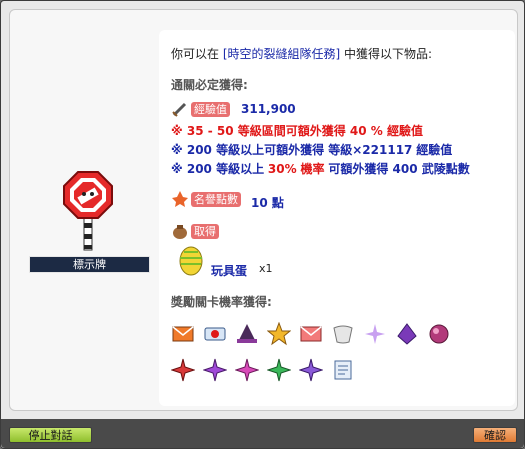 This screenshot has width=525, height=449. I want to click on quest-link: [時空的裂縫組隊任務], so click(281, 54).